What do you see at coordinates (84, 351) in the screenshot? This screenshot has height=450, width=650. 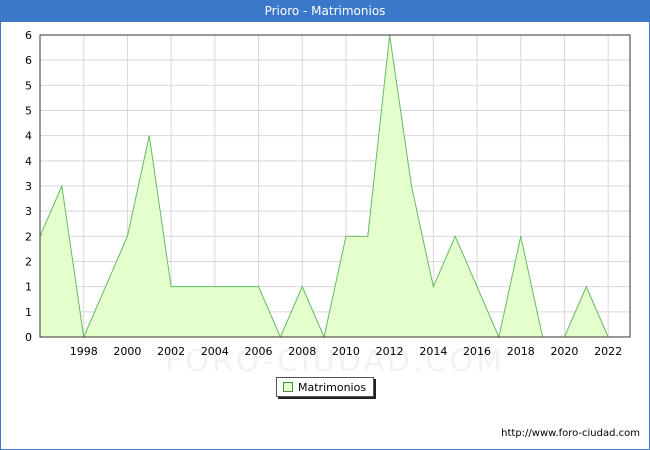 I see `x-tick-label: 1998` at bounding box center [84, 351].